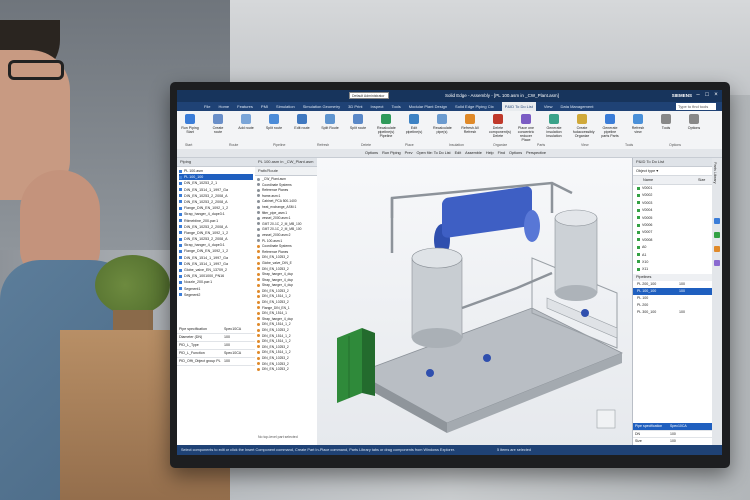 The height and width of the screenshot is (500, 750). Describe the element at coordinates (548, 106) in the screenshot. I see `menu-item: View` at that location.